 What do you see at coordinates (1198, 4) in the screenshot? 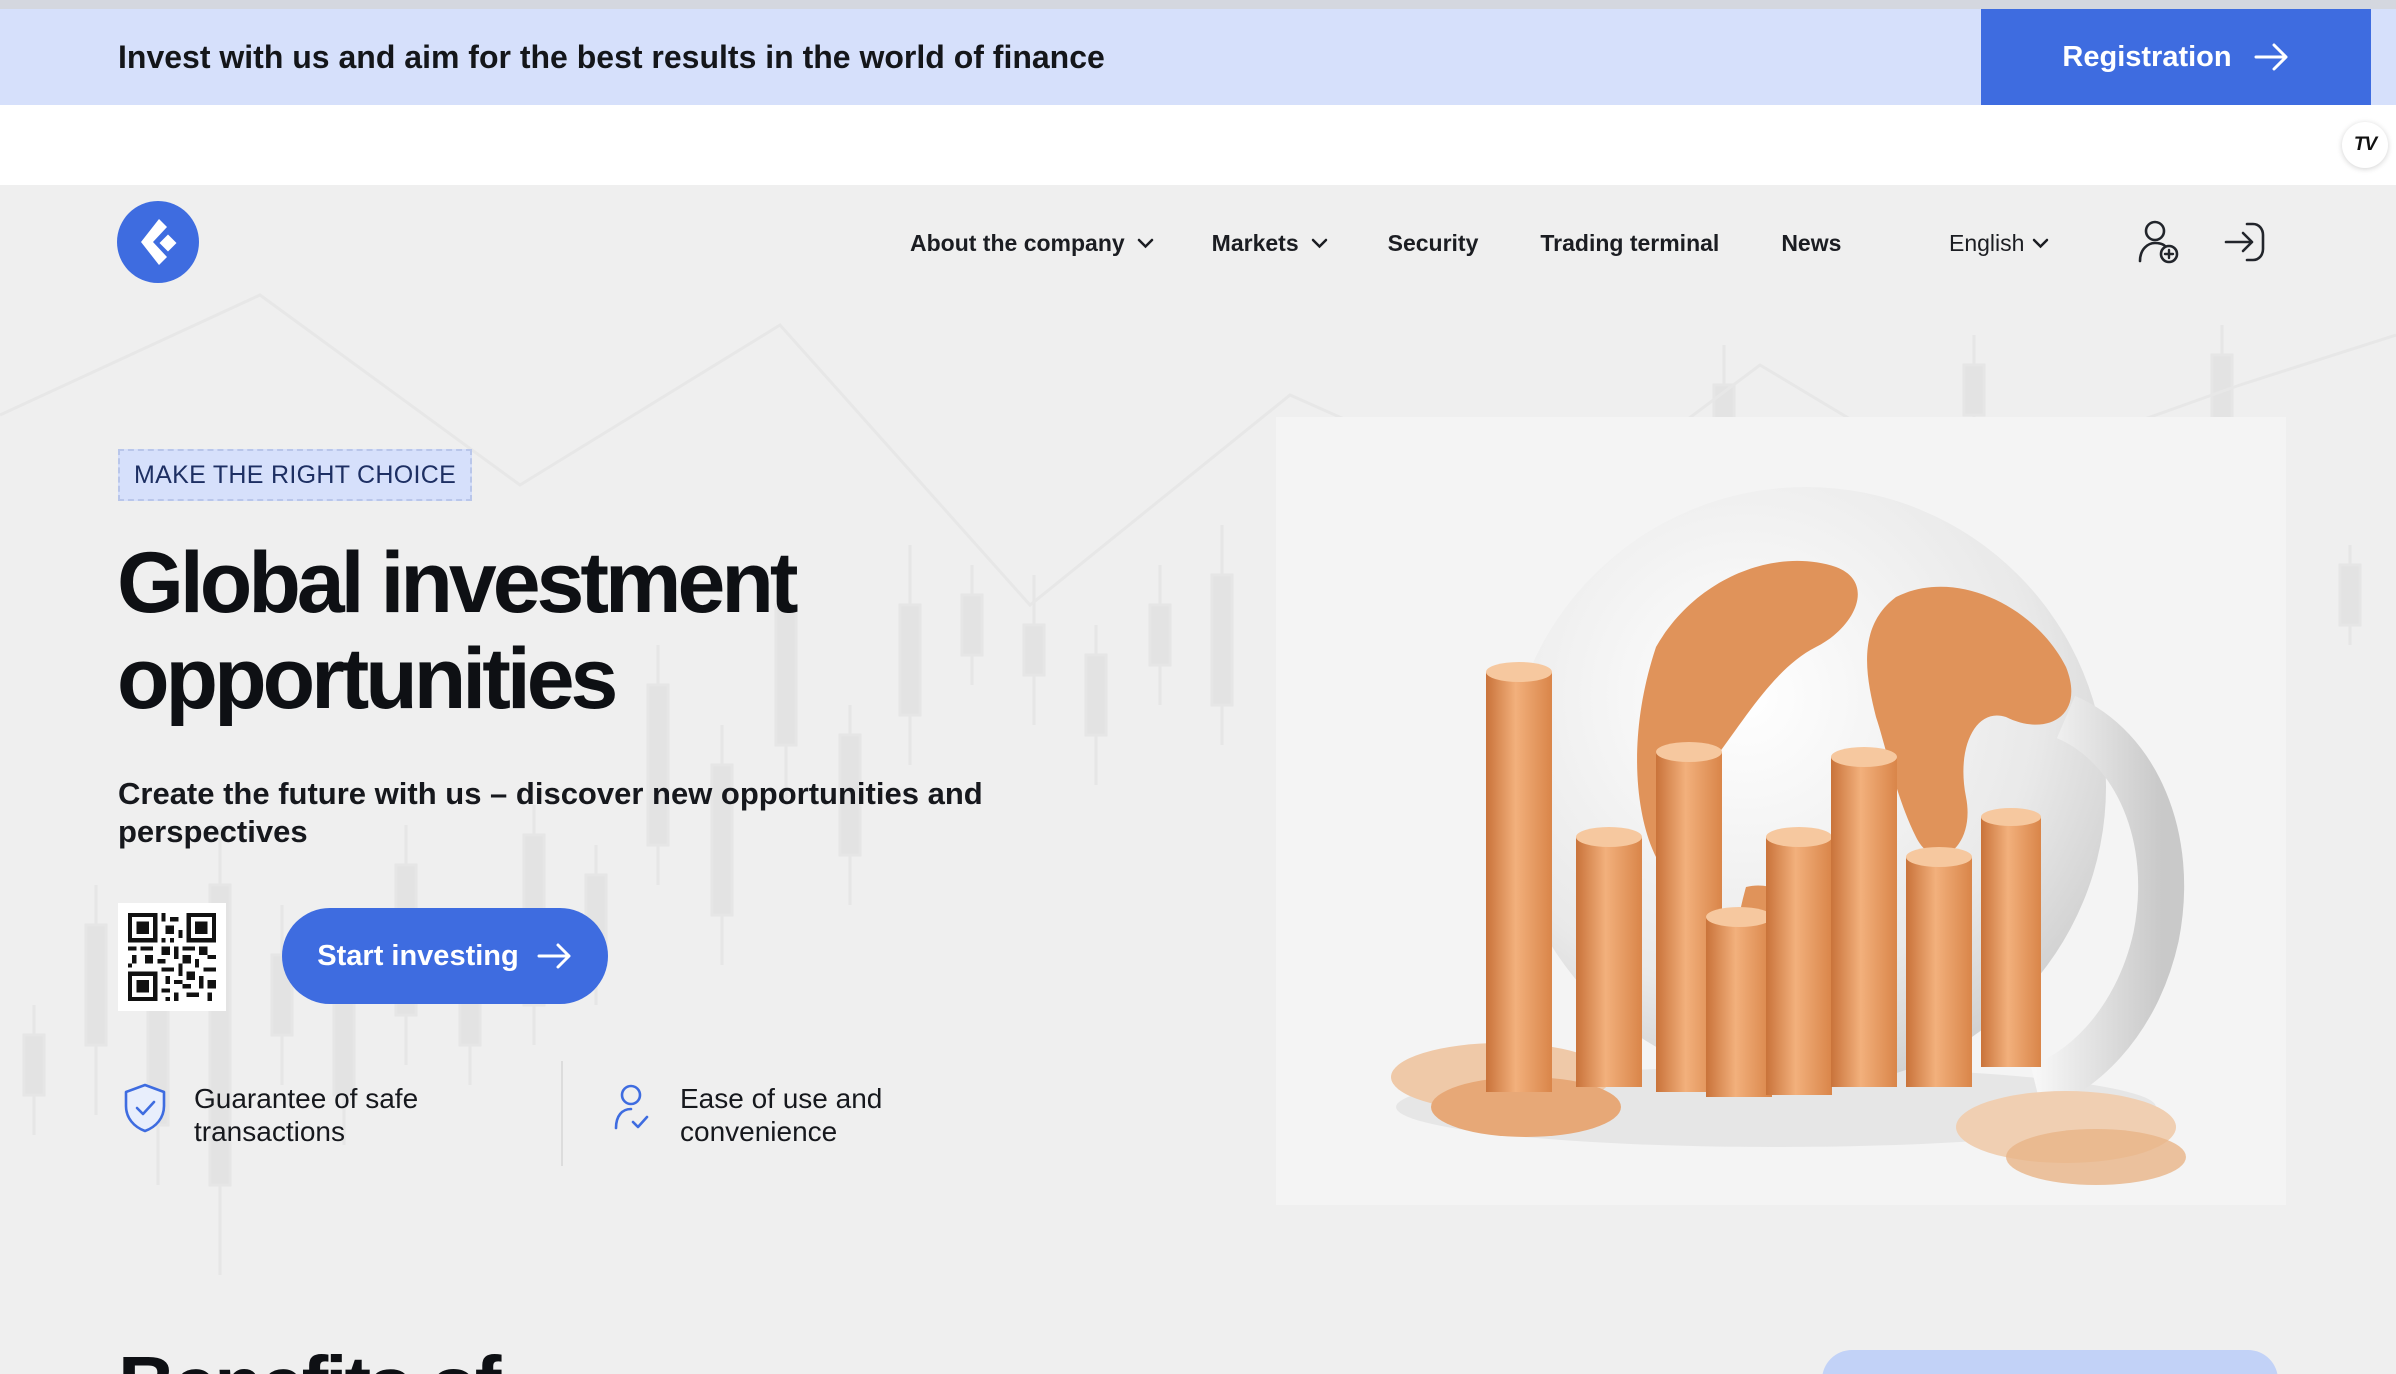
I see `browser-top-edge` at bounding box center [1198, 4].